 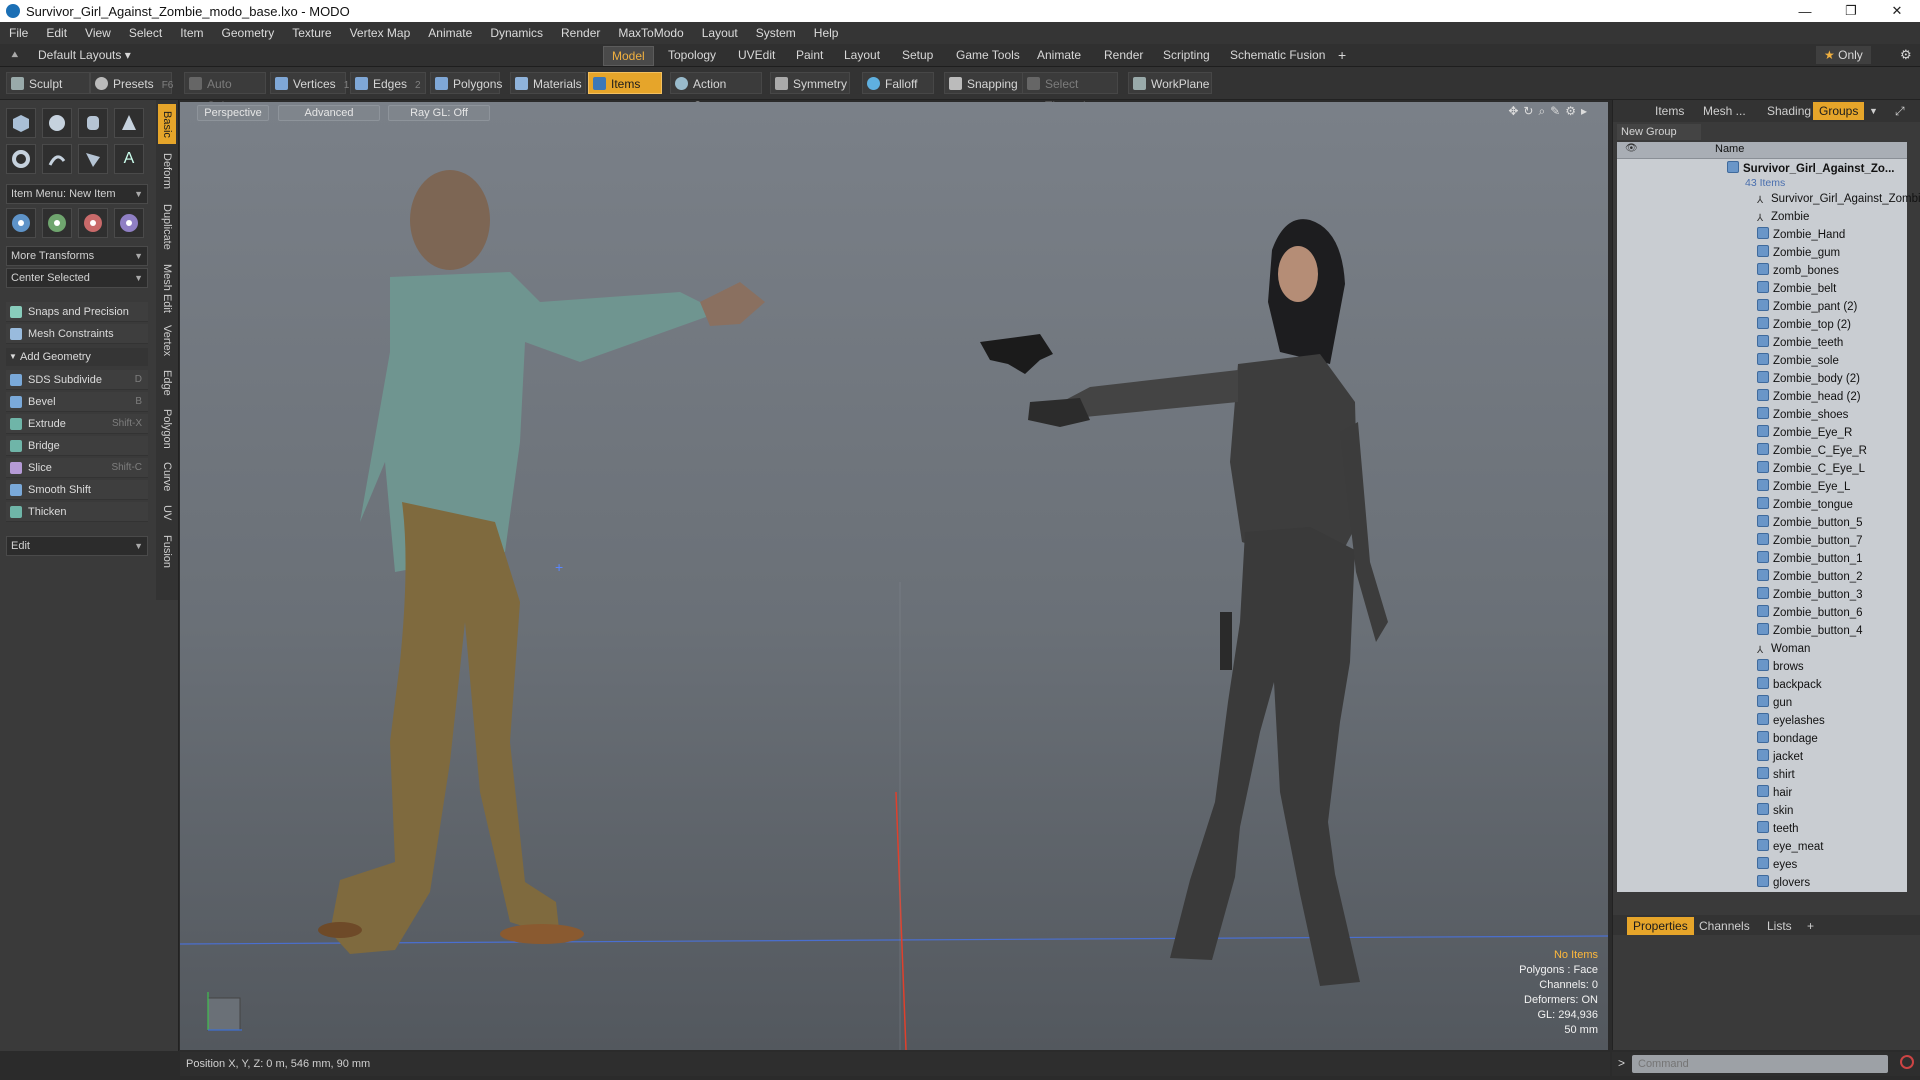 I want to click on menu-animate: Animate, so click(x=450, y=33).